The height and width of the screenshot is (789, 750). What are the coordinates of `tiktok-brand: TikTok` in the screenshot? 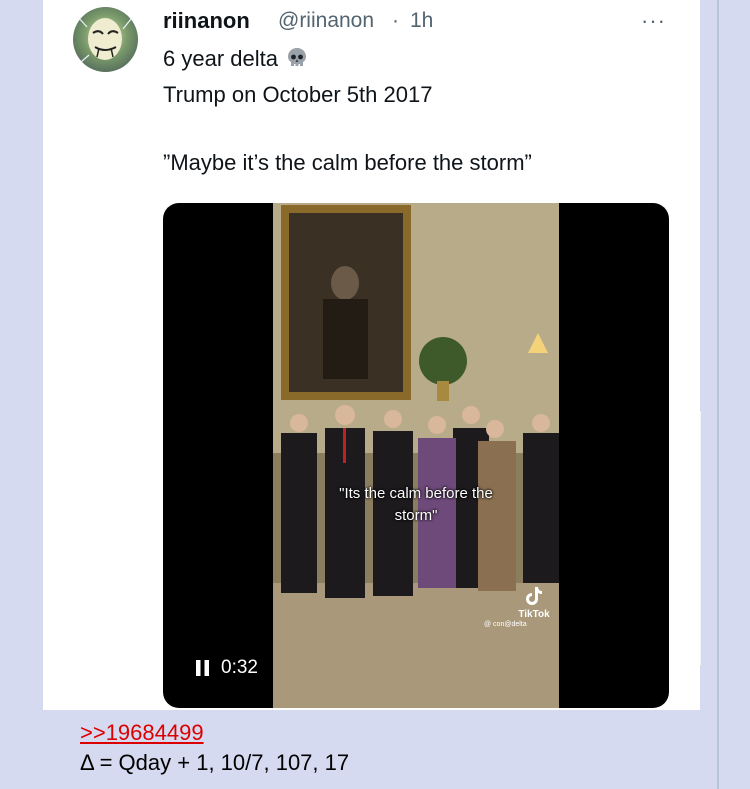 It's located at (534, 614).